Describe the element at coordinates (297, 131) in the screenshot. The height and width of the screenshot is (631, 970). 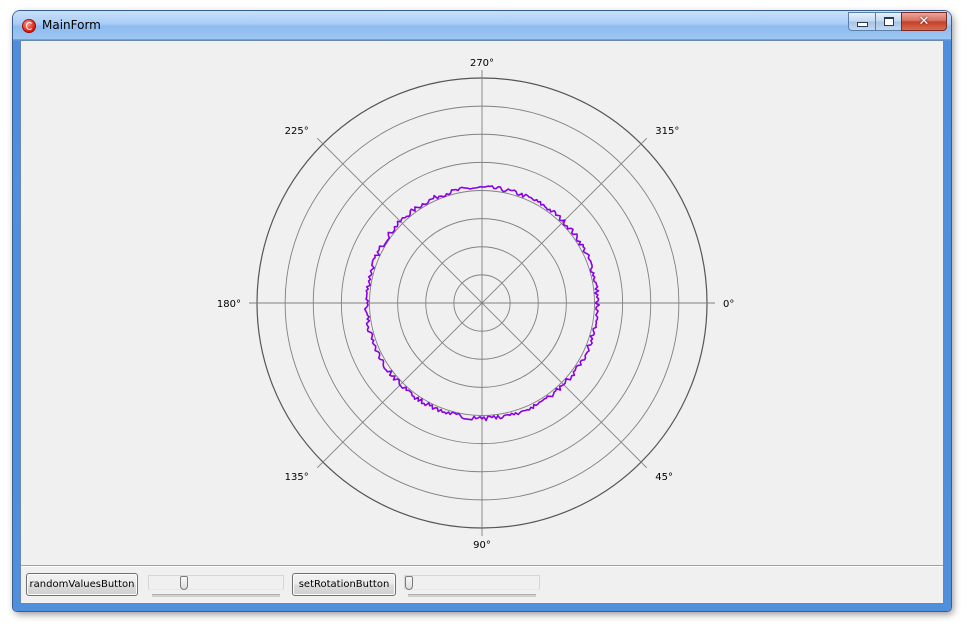
I see `angle-label: 225°` at that location.